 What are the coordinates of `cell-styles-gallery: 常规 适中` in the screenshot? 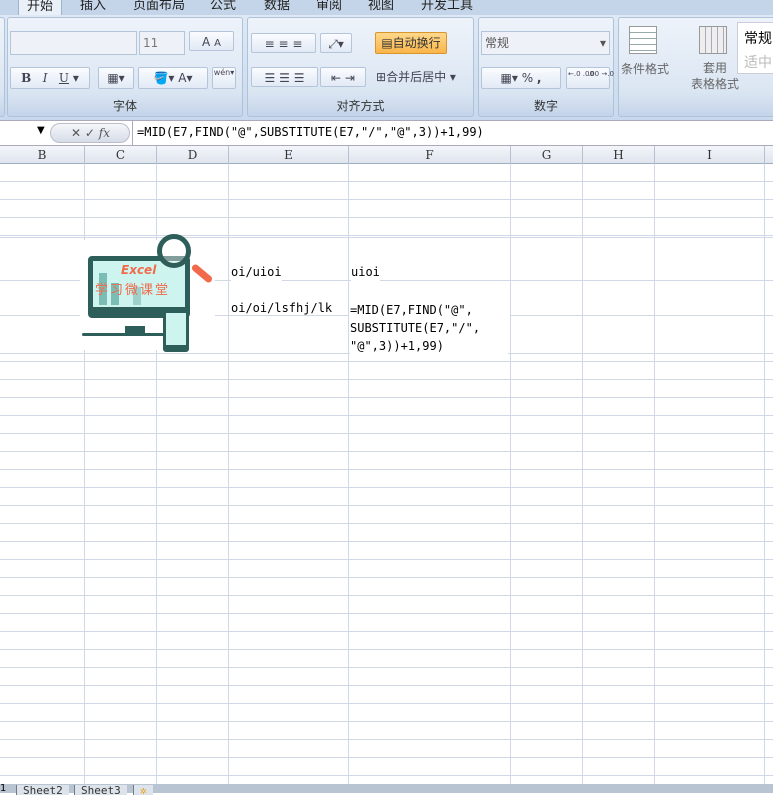 It's located at (755, 48).